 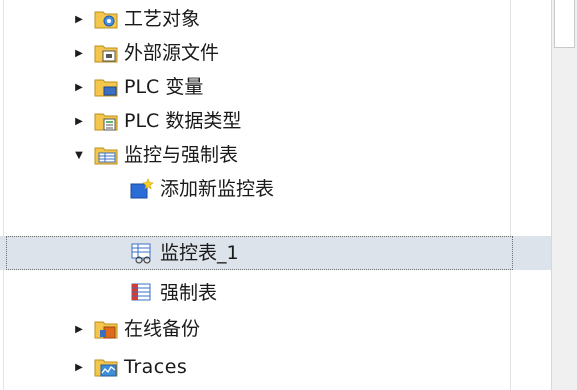 I want to click on tree-item-label: 工艺对象, so click(x=162, y=19).